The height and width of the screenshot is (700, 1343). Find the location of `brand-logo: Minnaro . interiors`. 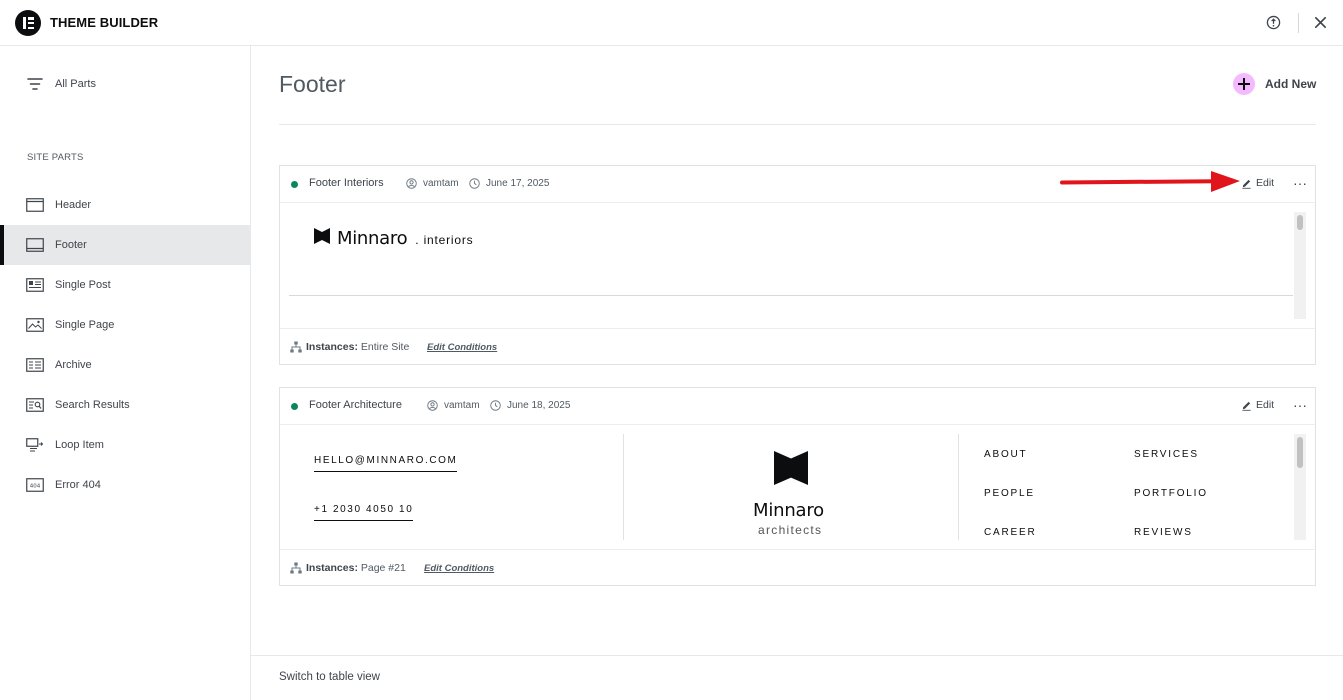

brand-logo: Minnaro . interiors is located at coordinates (393, 238).